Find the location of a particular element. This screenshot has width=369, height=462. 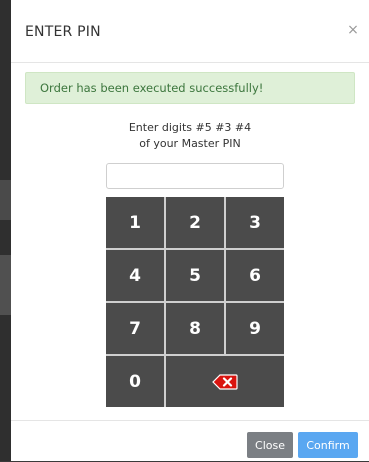

success-alert-text: Order has been executed successfully! is located at coordinates (152, 88).